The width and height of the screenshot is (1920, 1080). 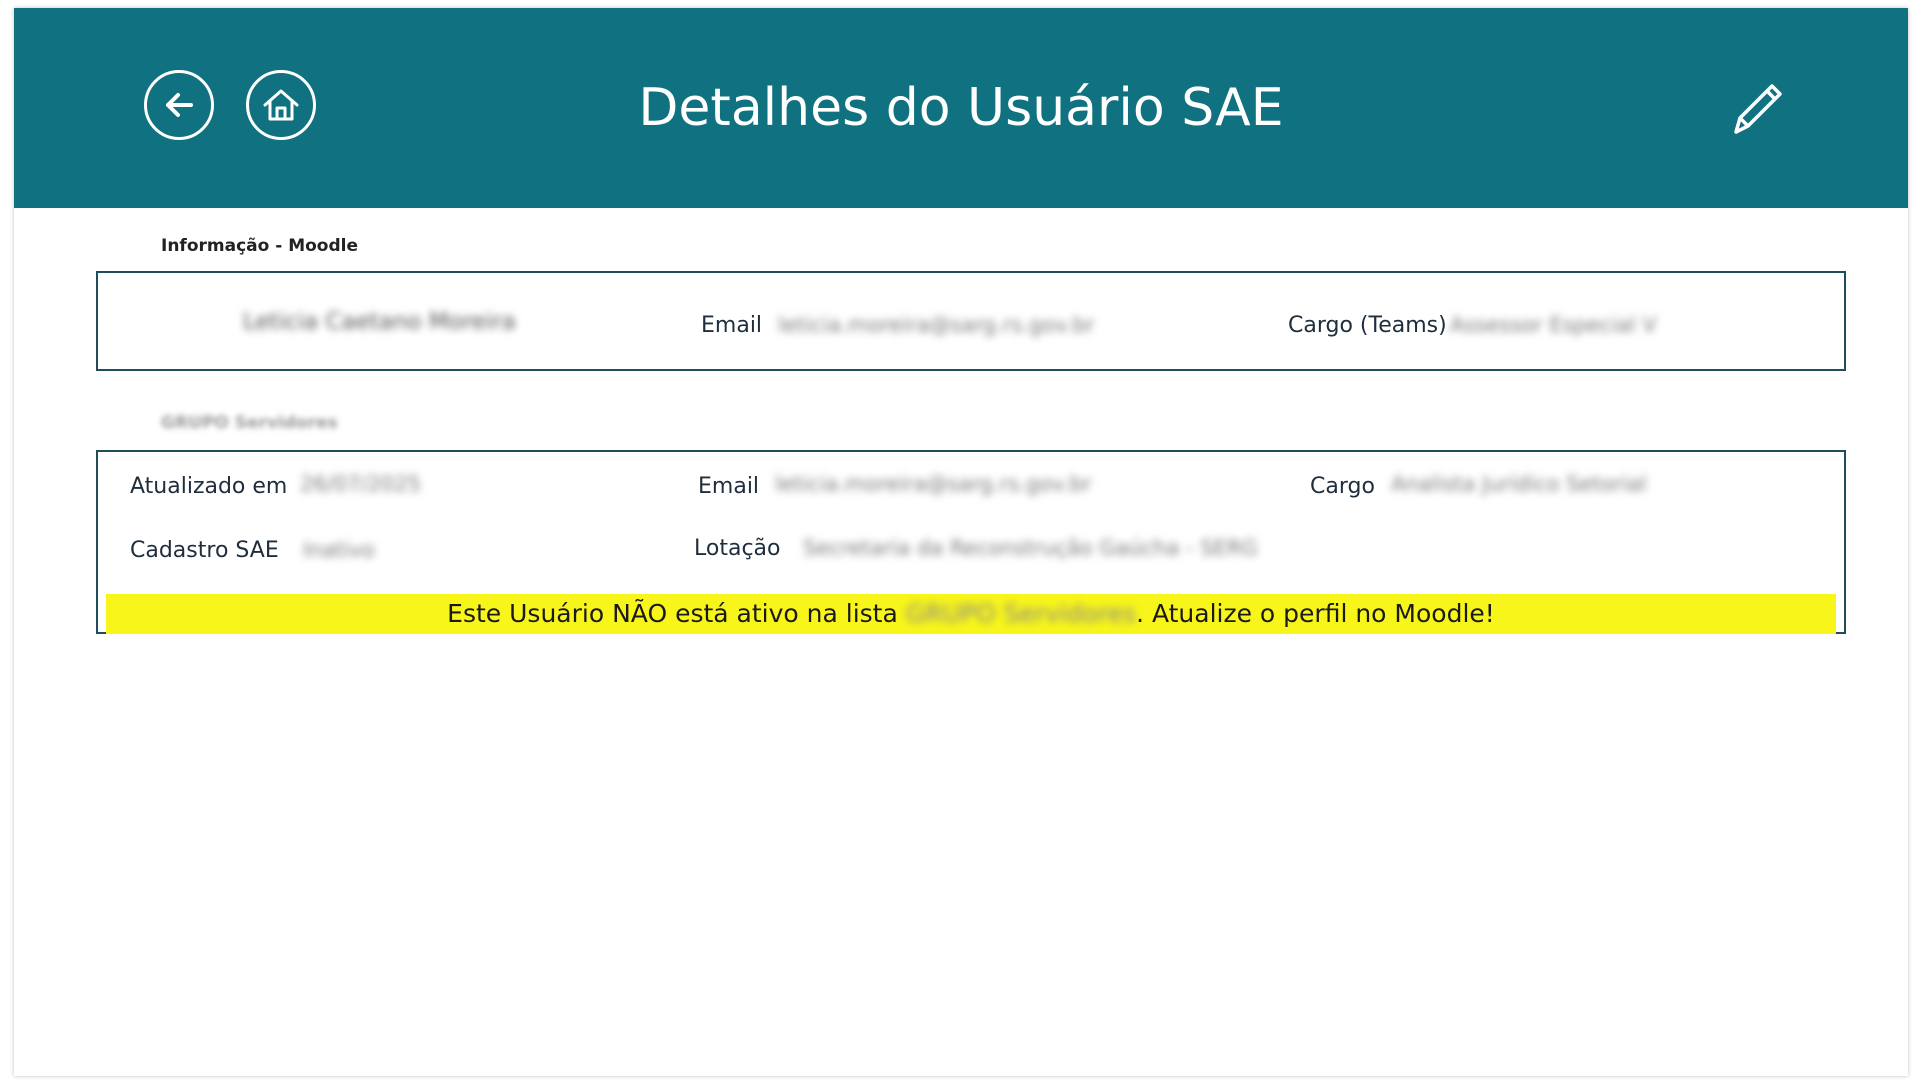 What do you see at coordinates (1021, 613) in the screenshot?
I see `warning-group-name: GRUPO Servidores` at bounding box center [1021, 613].